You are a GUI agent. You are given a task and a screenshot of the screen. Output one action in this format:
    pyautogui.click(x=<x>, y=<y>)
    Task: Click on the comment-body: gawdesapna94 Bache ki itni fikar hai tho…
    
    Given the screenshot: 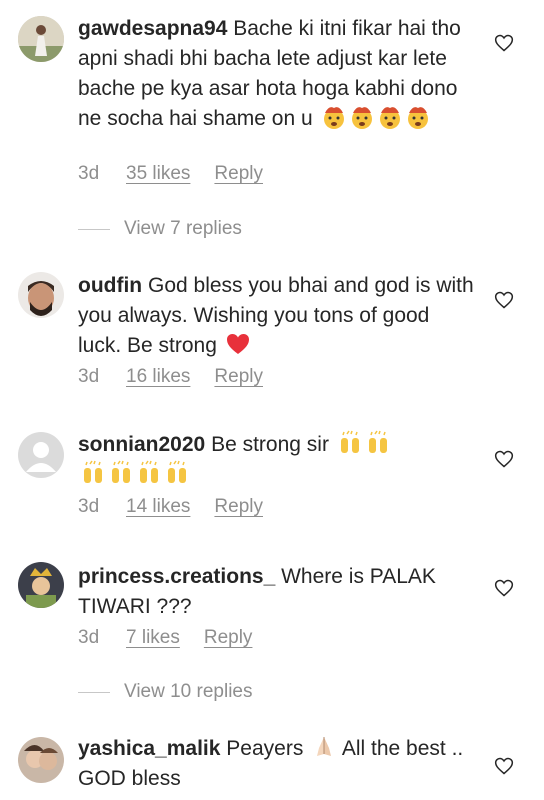 What is the action you would take?
    pyautogui.click(x=278, y=74)
    